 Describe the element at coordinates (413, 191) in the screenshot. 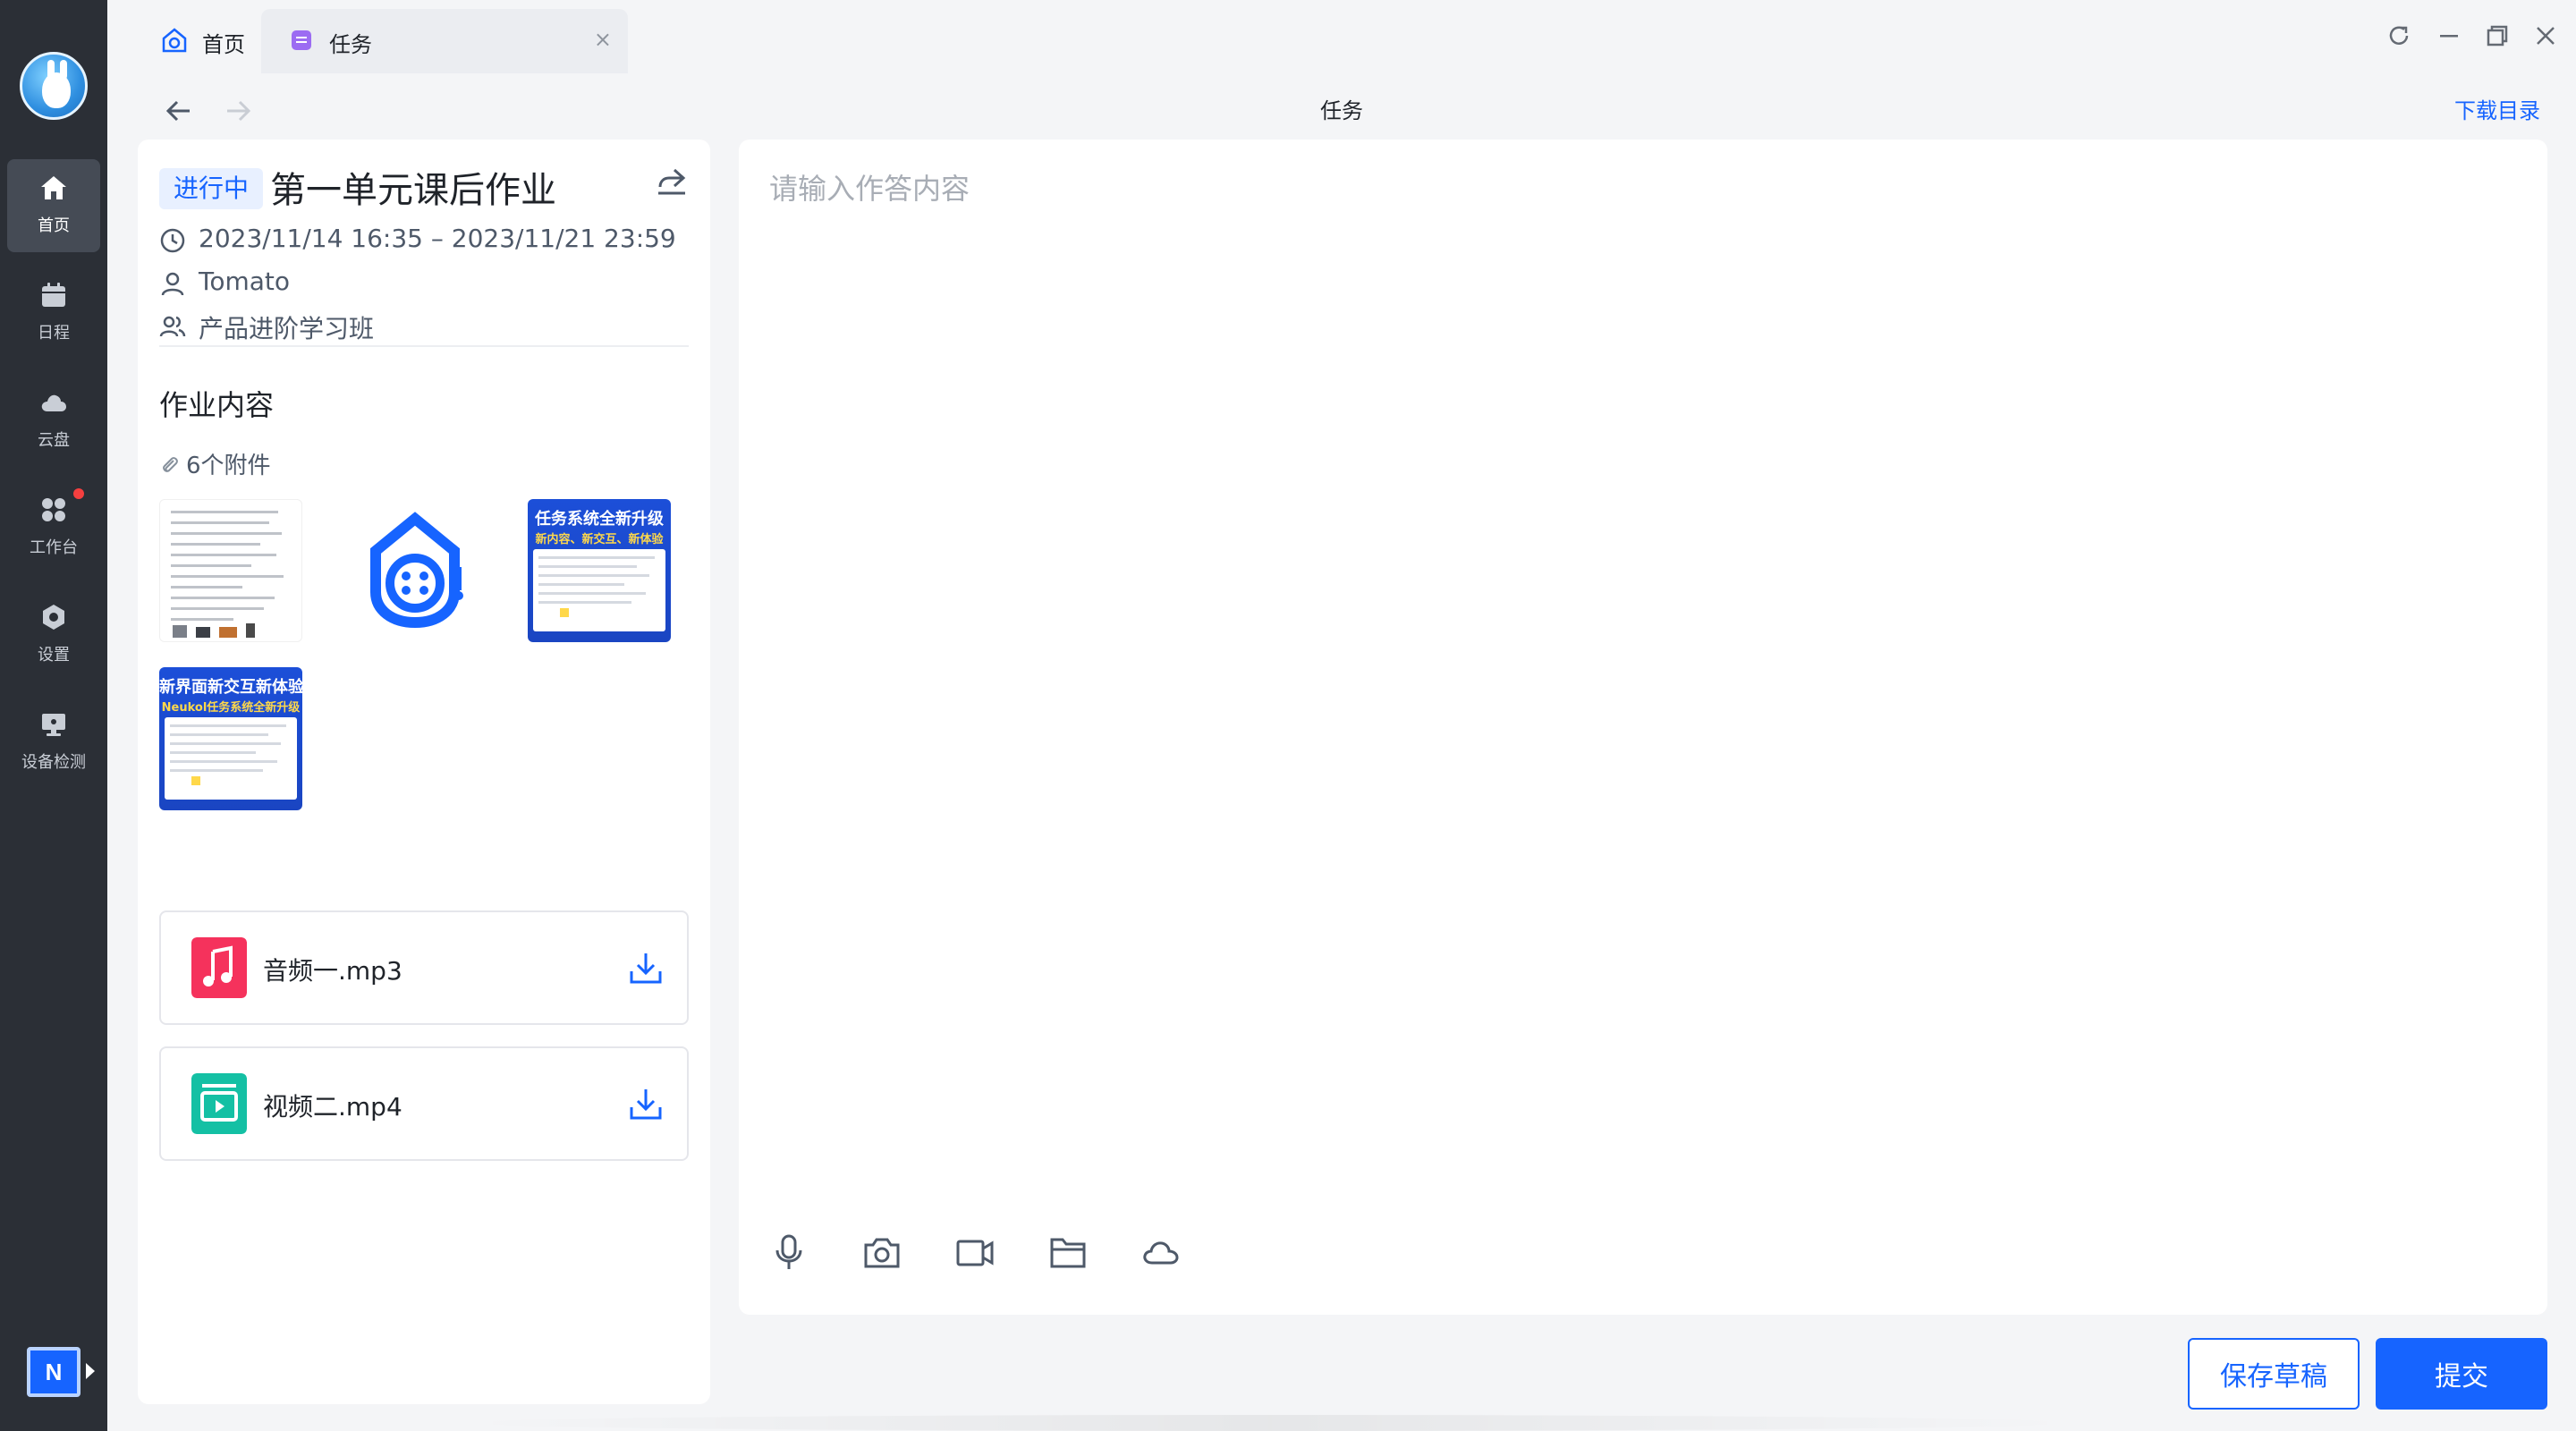

I see `task-title: 第一单元课后作业` at that location.